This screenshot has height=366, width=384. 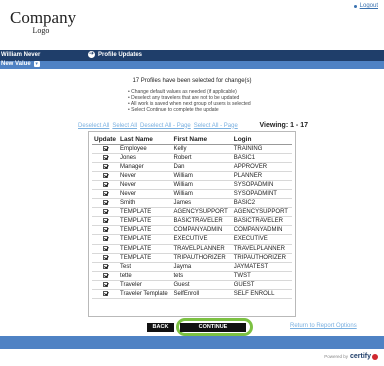 I want to click on table-row: TEMPLATE TRAVELPLANNER TRAVELPLANNER, so click(x=192, y=249).